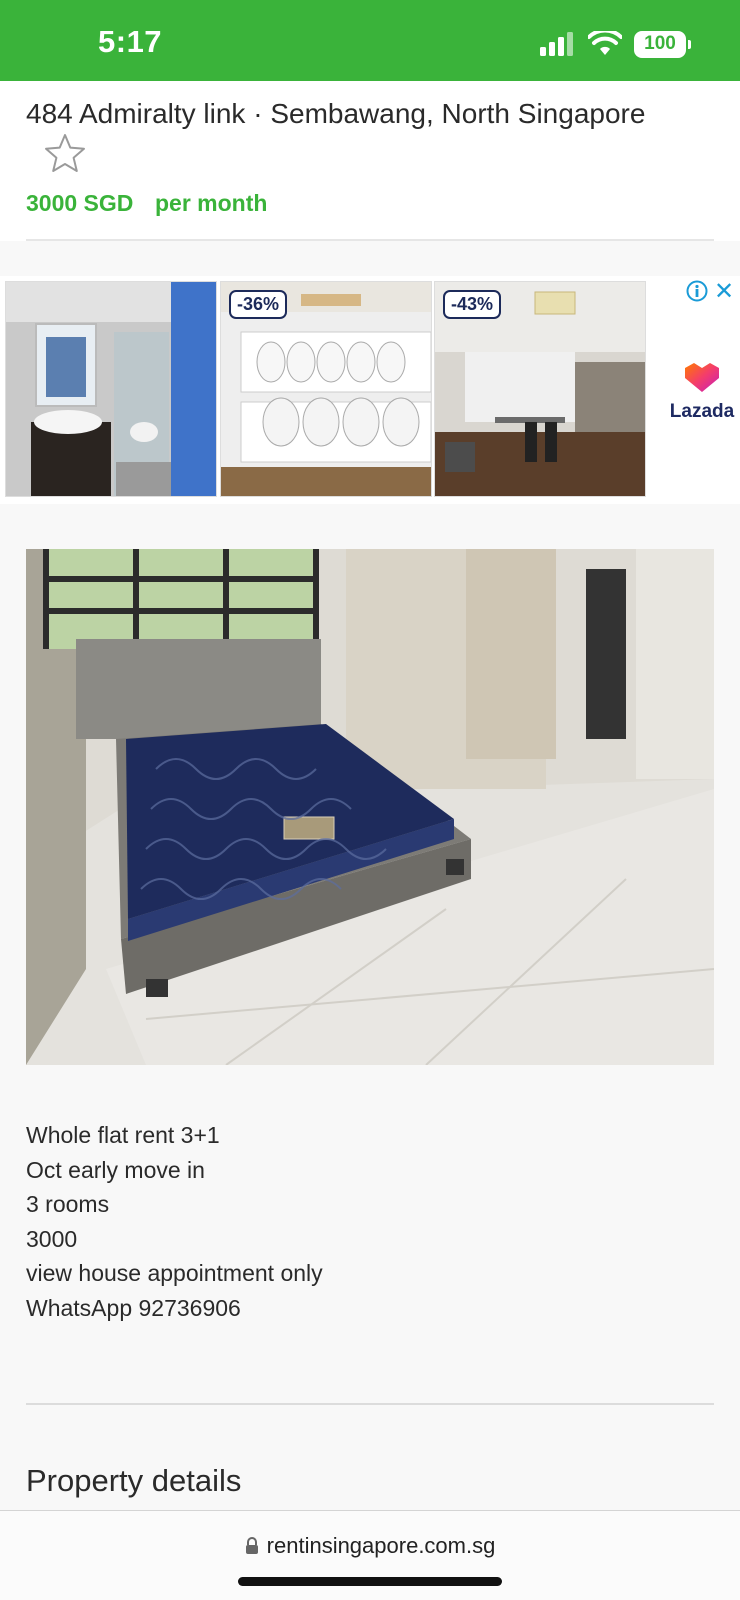 This screenshot has width=740, height=1600. What do you see at coordinates (381, 1546) in the screenshot?
I see `url-text: rentinsingapore.com.sg` at bounding box center [381, 1546].